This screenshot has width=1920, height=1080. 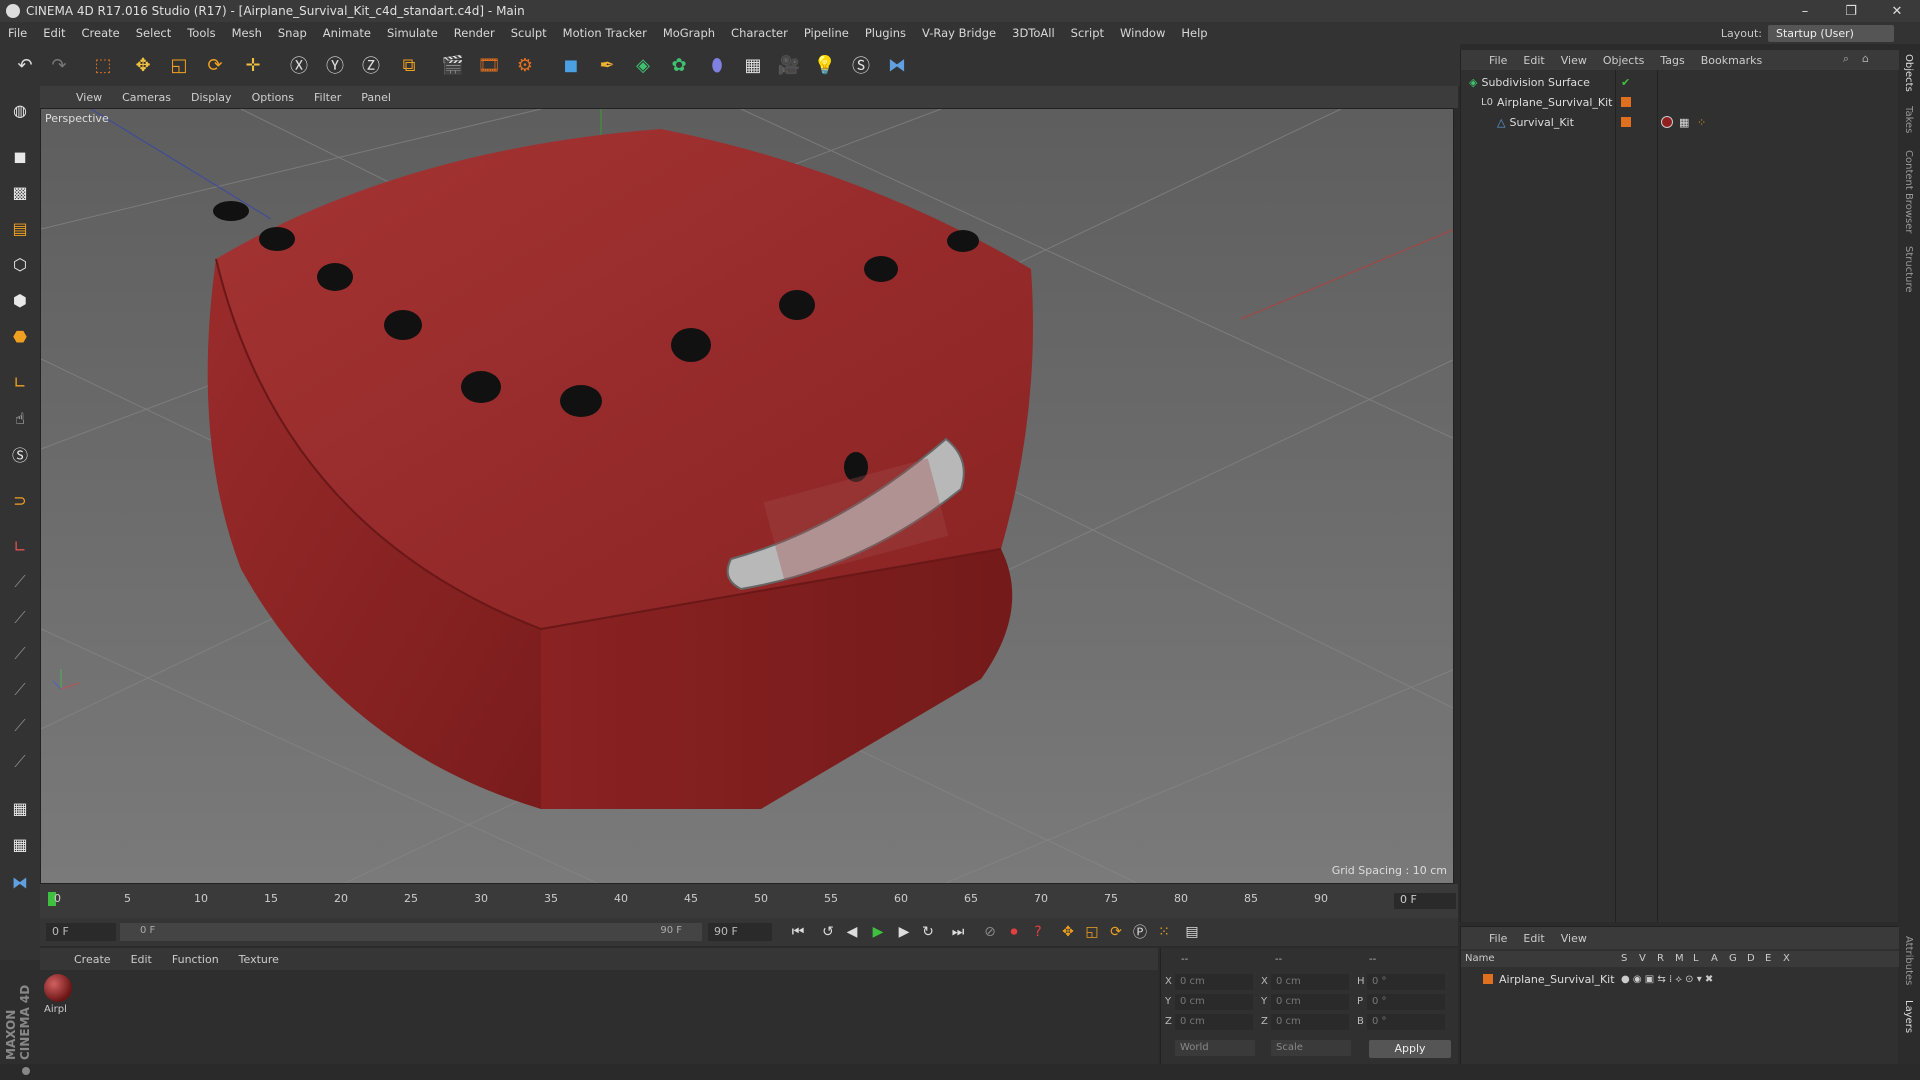 I want to click on autokey-icon: ⏺, so click(x=1014, y=932).